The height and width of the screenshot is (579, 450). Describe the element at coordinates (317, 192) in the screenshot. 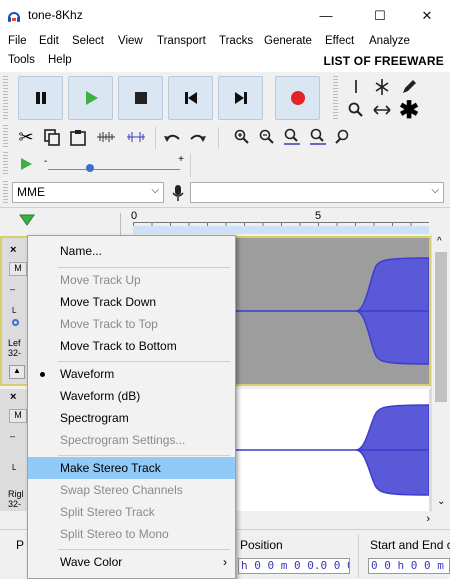

I see `recording-device-select: ⌵` at that location.